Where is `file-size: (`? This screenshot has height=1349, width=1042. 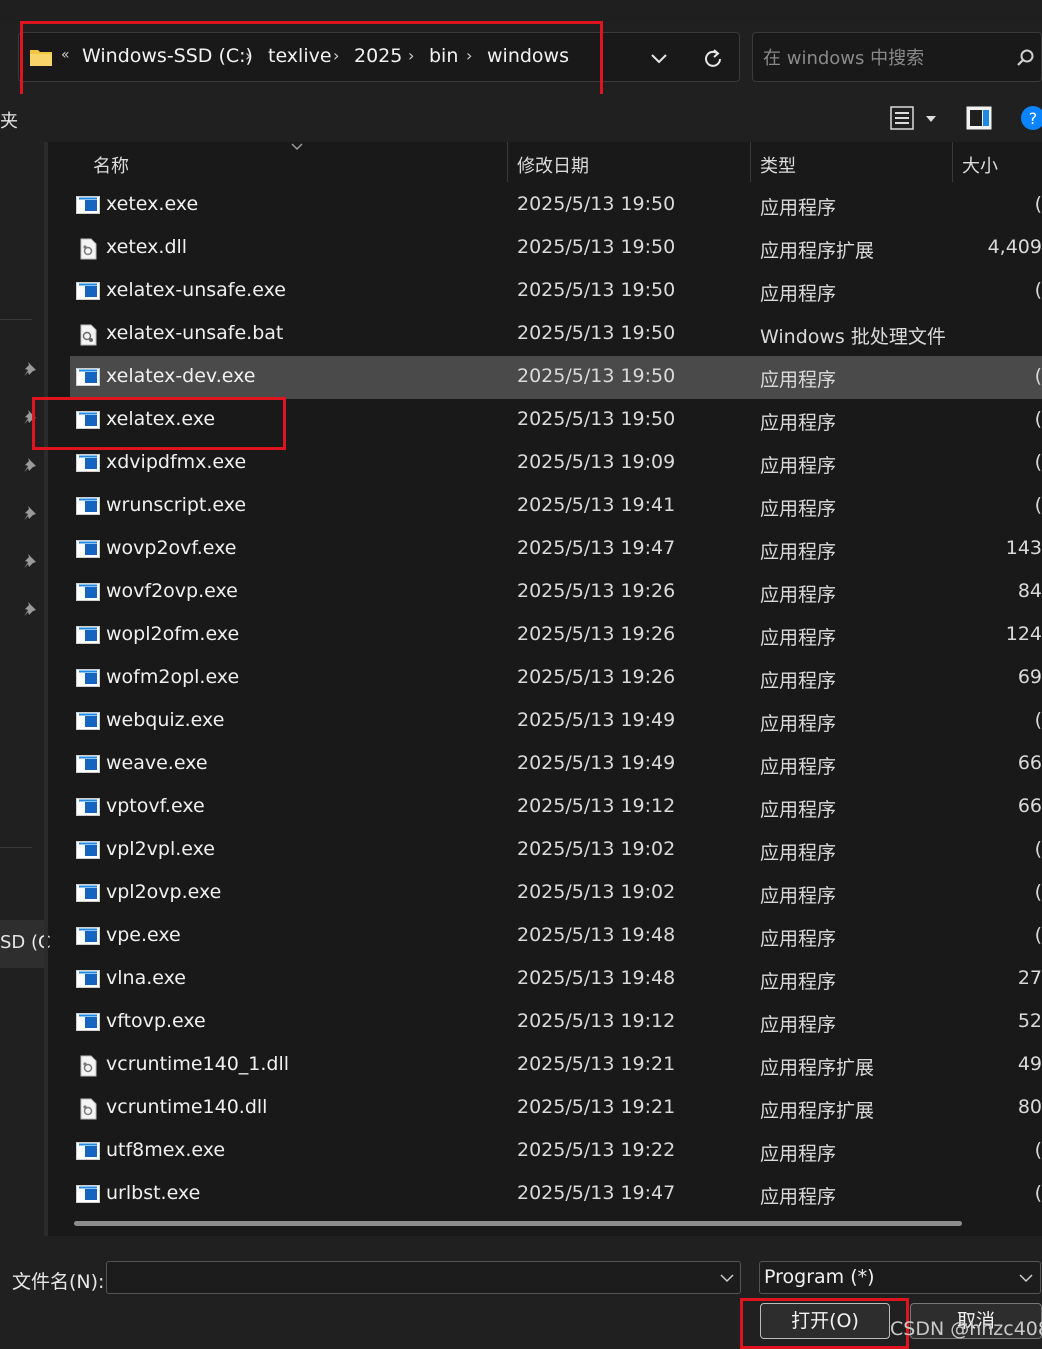 file-size: ( is located at coordinates (1038, 419).